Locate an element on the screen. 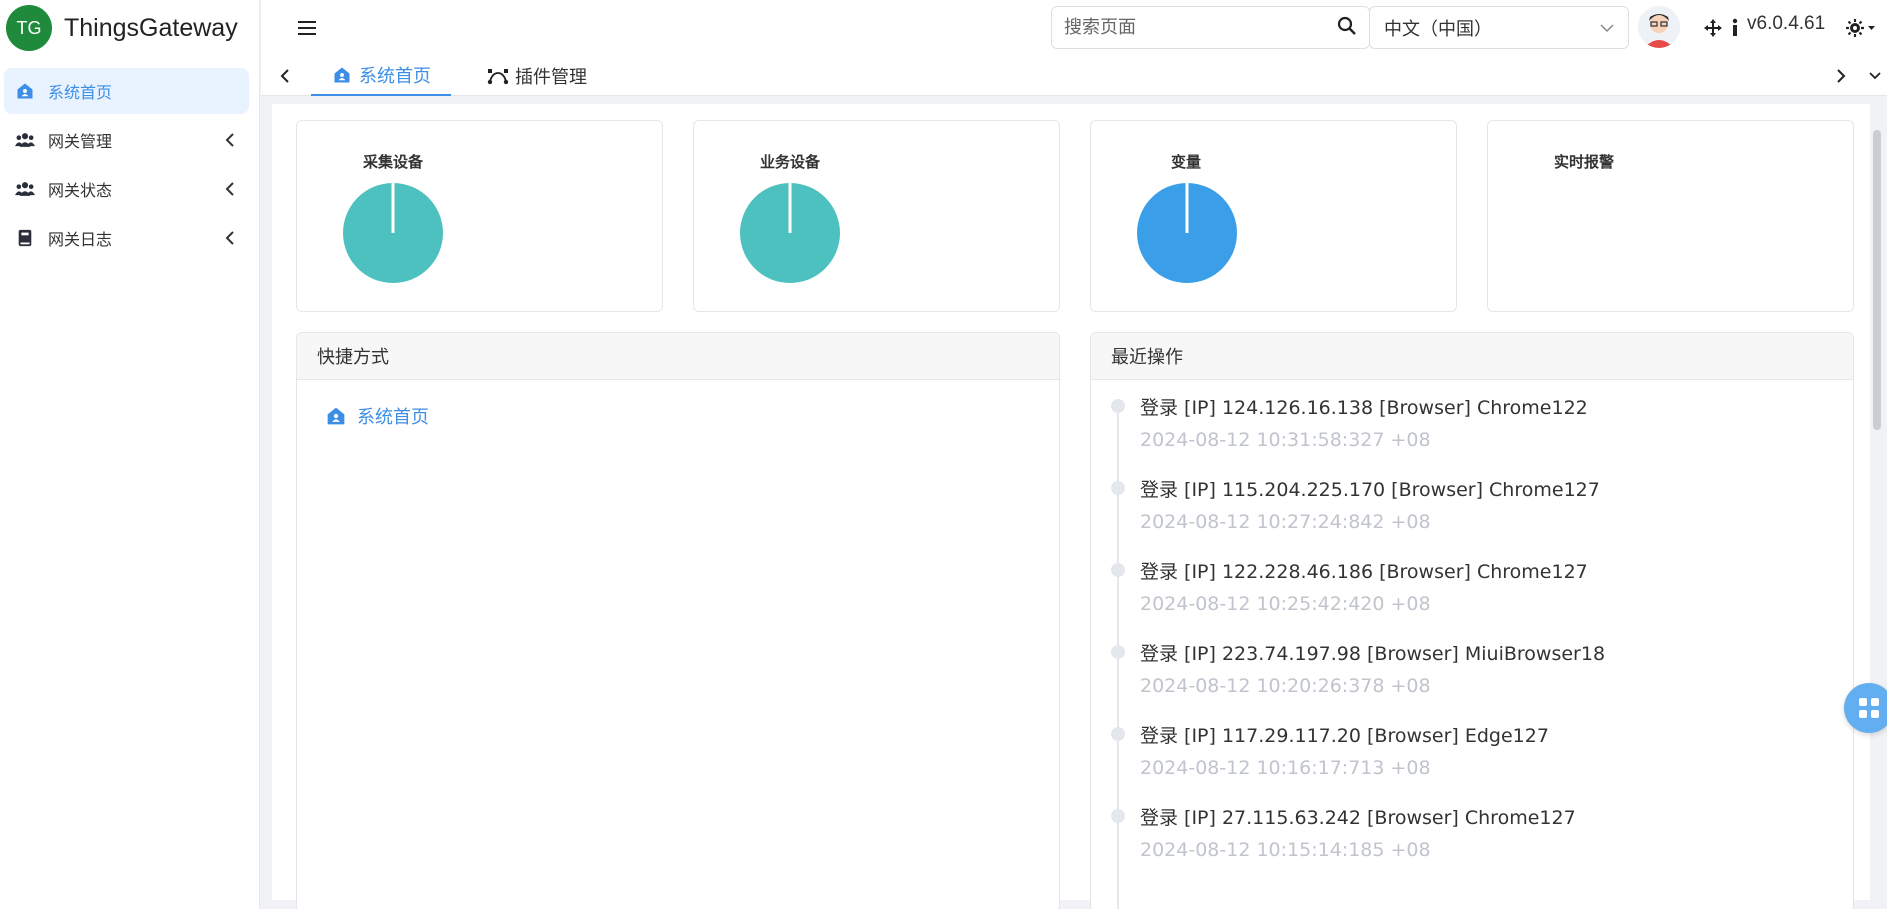 The width and height of the screenshot is (1887, 909). sidebar: TG ThingsGateway 系统首页 网关管理 网关状态 网关日志 is located at coordinates (130, 454).